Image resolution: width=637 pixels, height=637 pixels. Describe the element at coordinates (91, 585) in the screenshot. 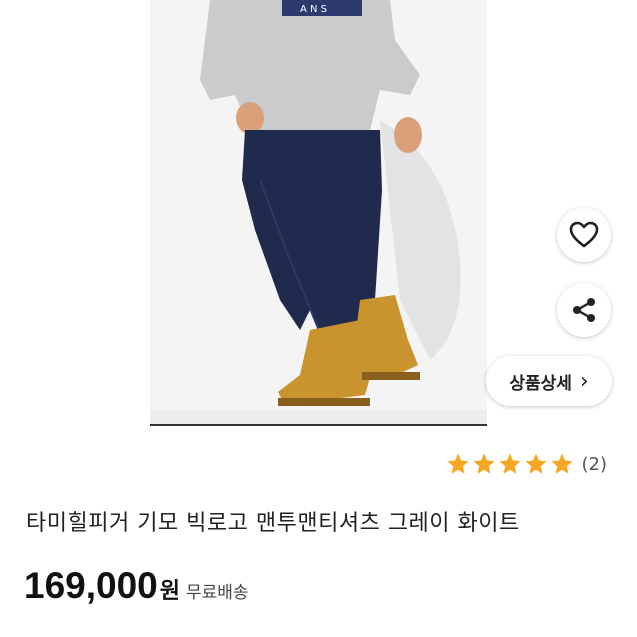

I see `price-value: 169,000` at that location.